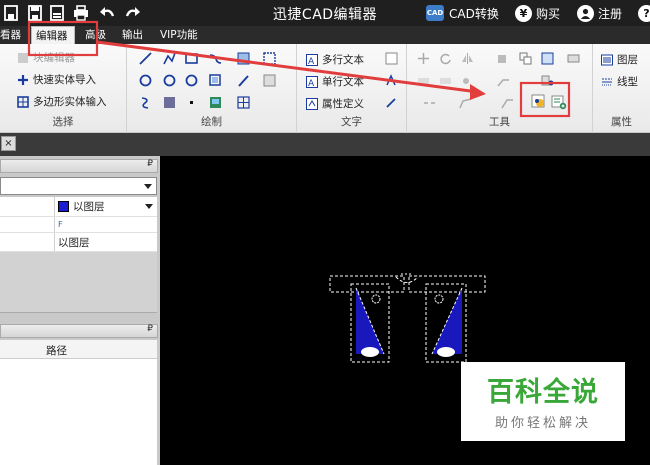 The height and width of the screenshot is (465, 650). What do you see at coordinates (287, 67) in the screenshot?
I see `annotation-arrow` at bounding box center [287, 67].